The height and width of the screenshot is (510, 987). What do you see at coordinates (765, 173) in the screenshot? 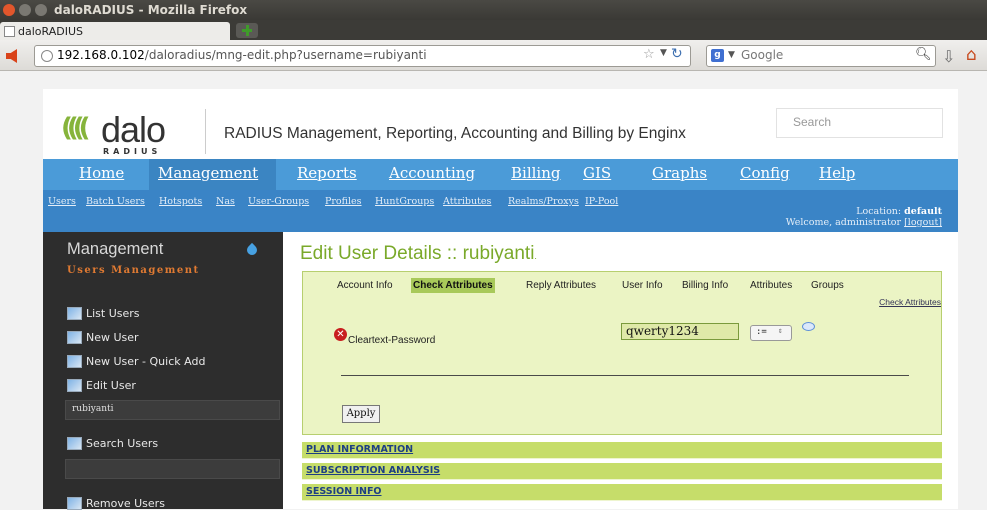
I see `nav-config: Config` at bounding box center [765, 173].